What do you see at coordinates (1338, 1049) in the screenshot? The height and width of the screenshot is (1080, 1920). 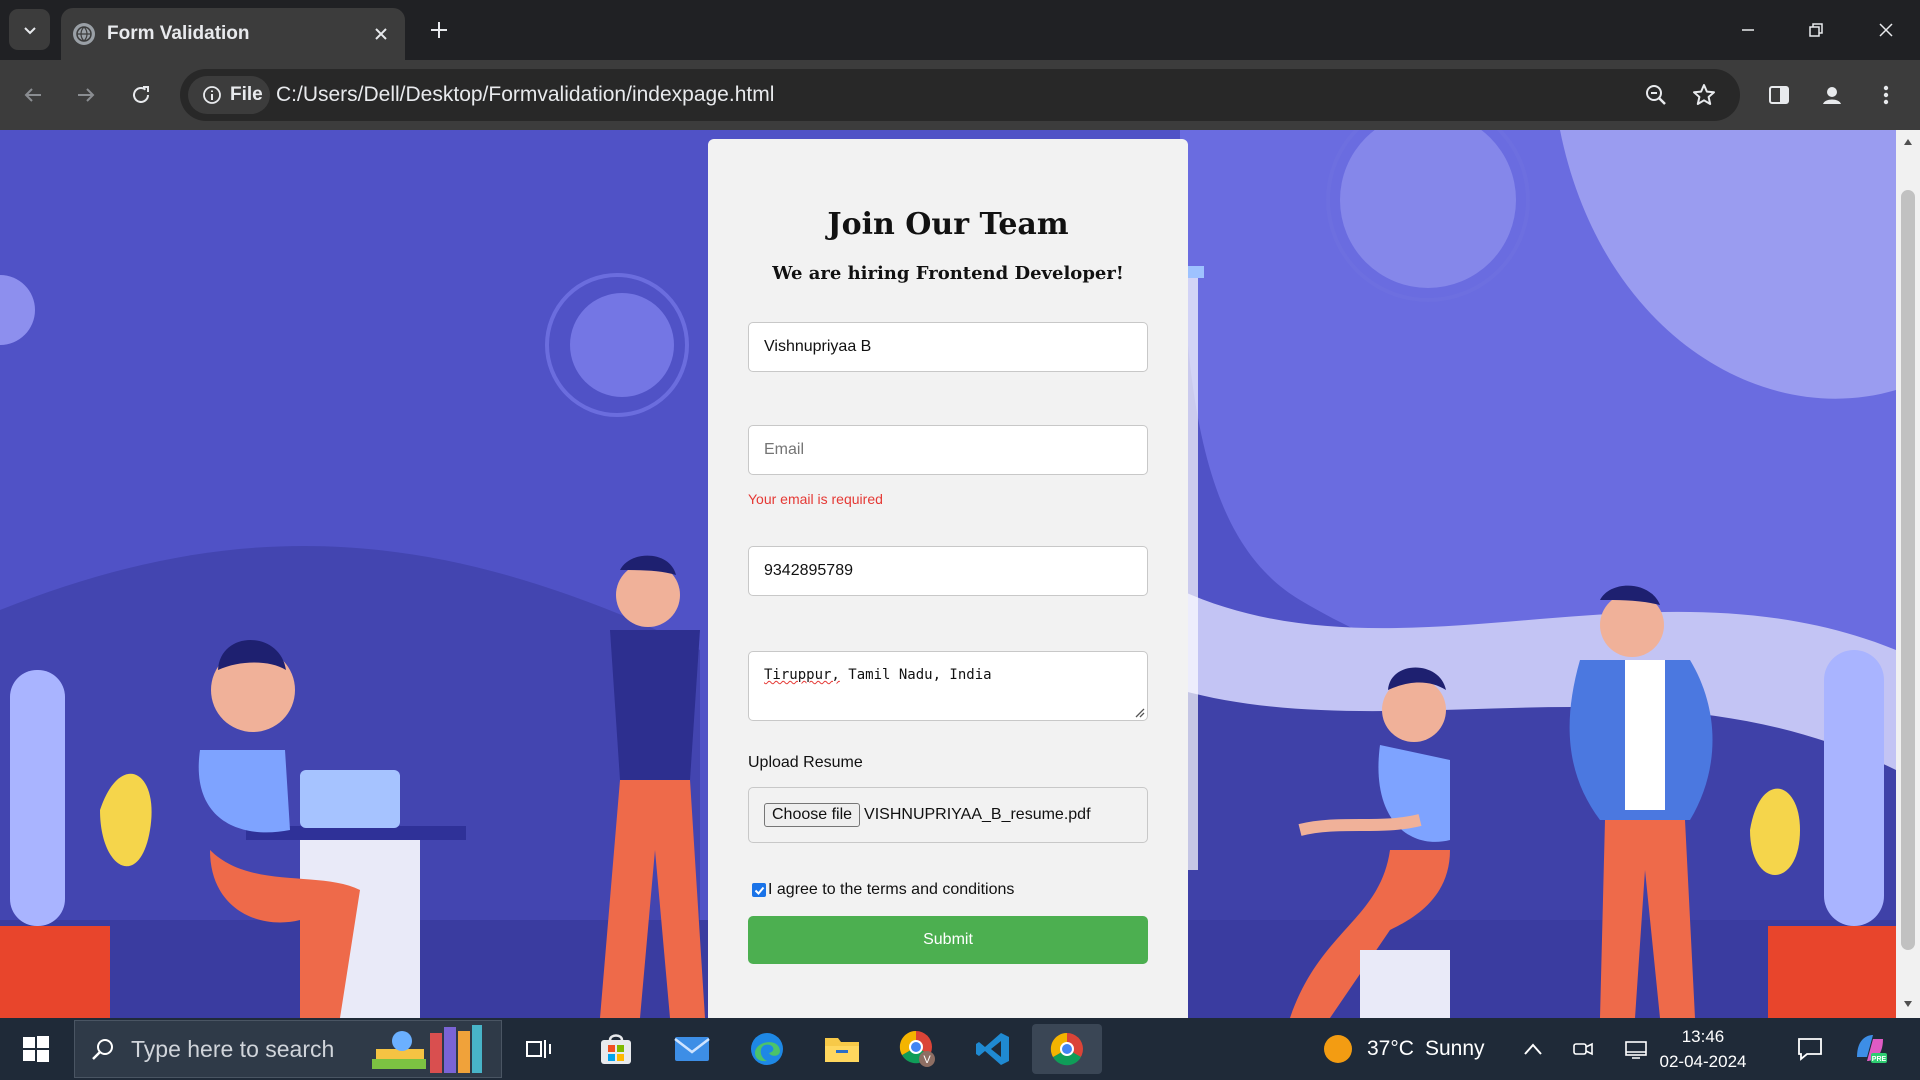 I see `weather-sun-icon` at bounding box center [1338, 1049].